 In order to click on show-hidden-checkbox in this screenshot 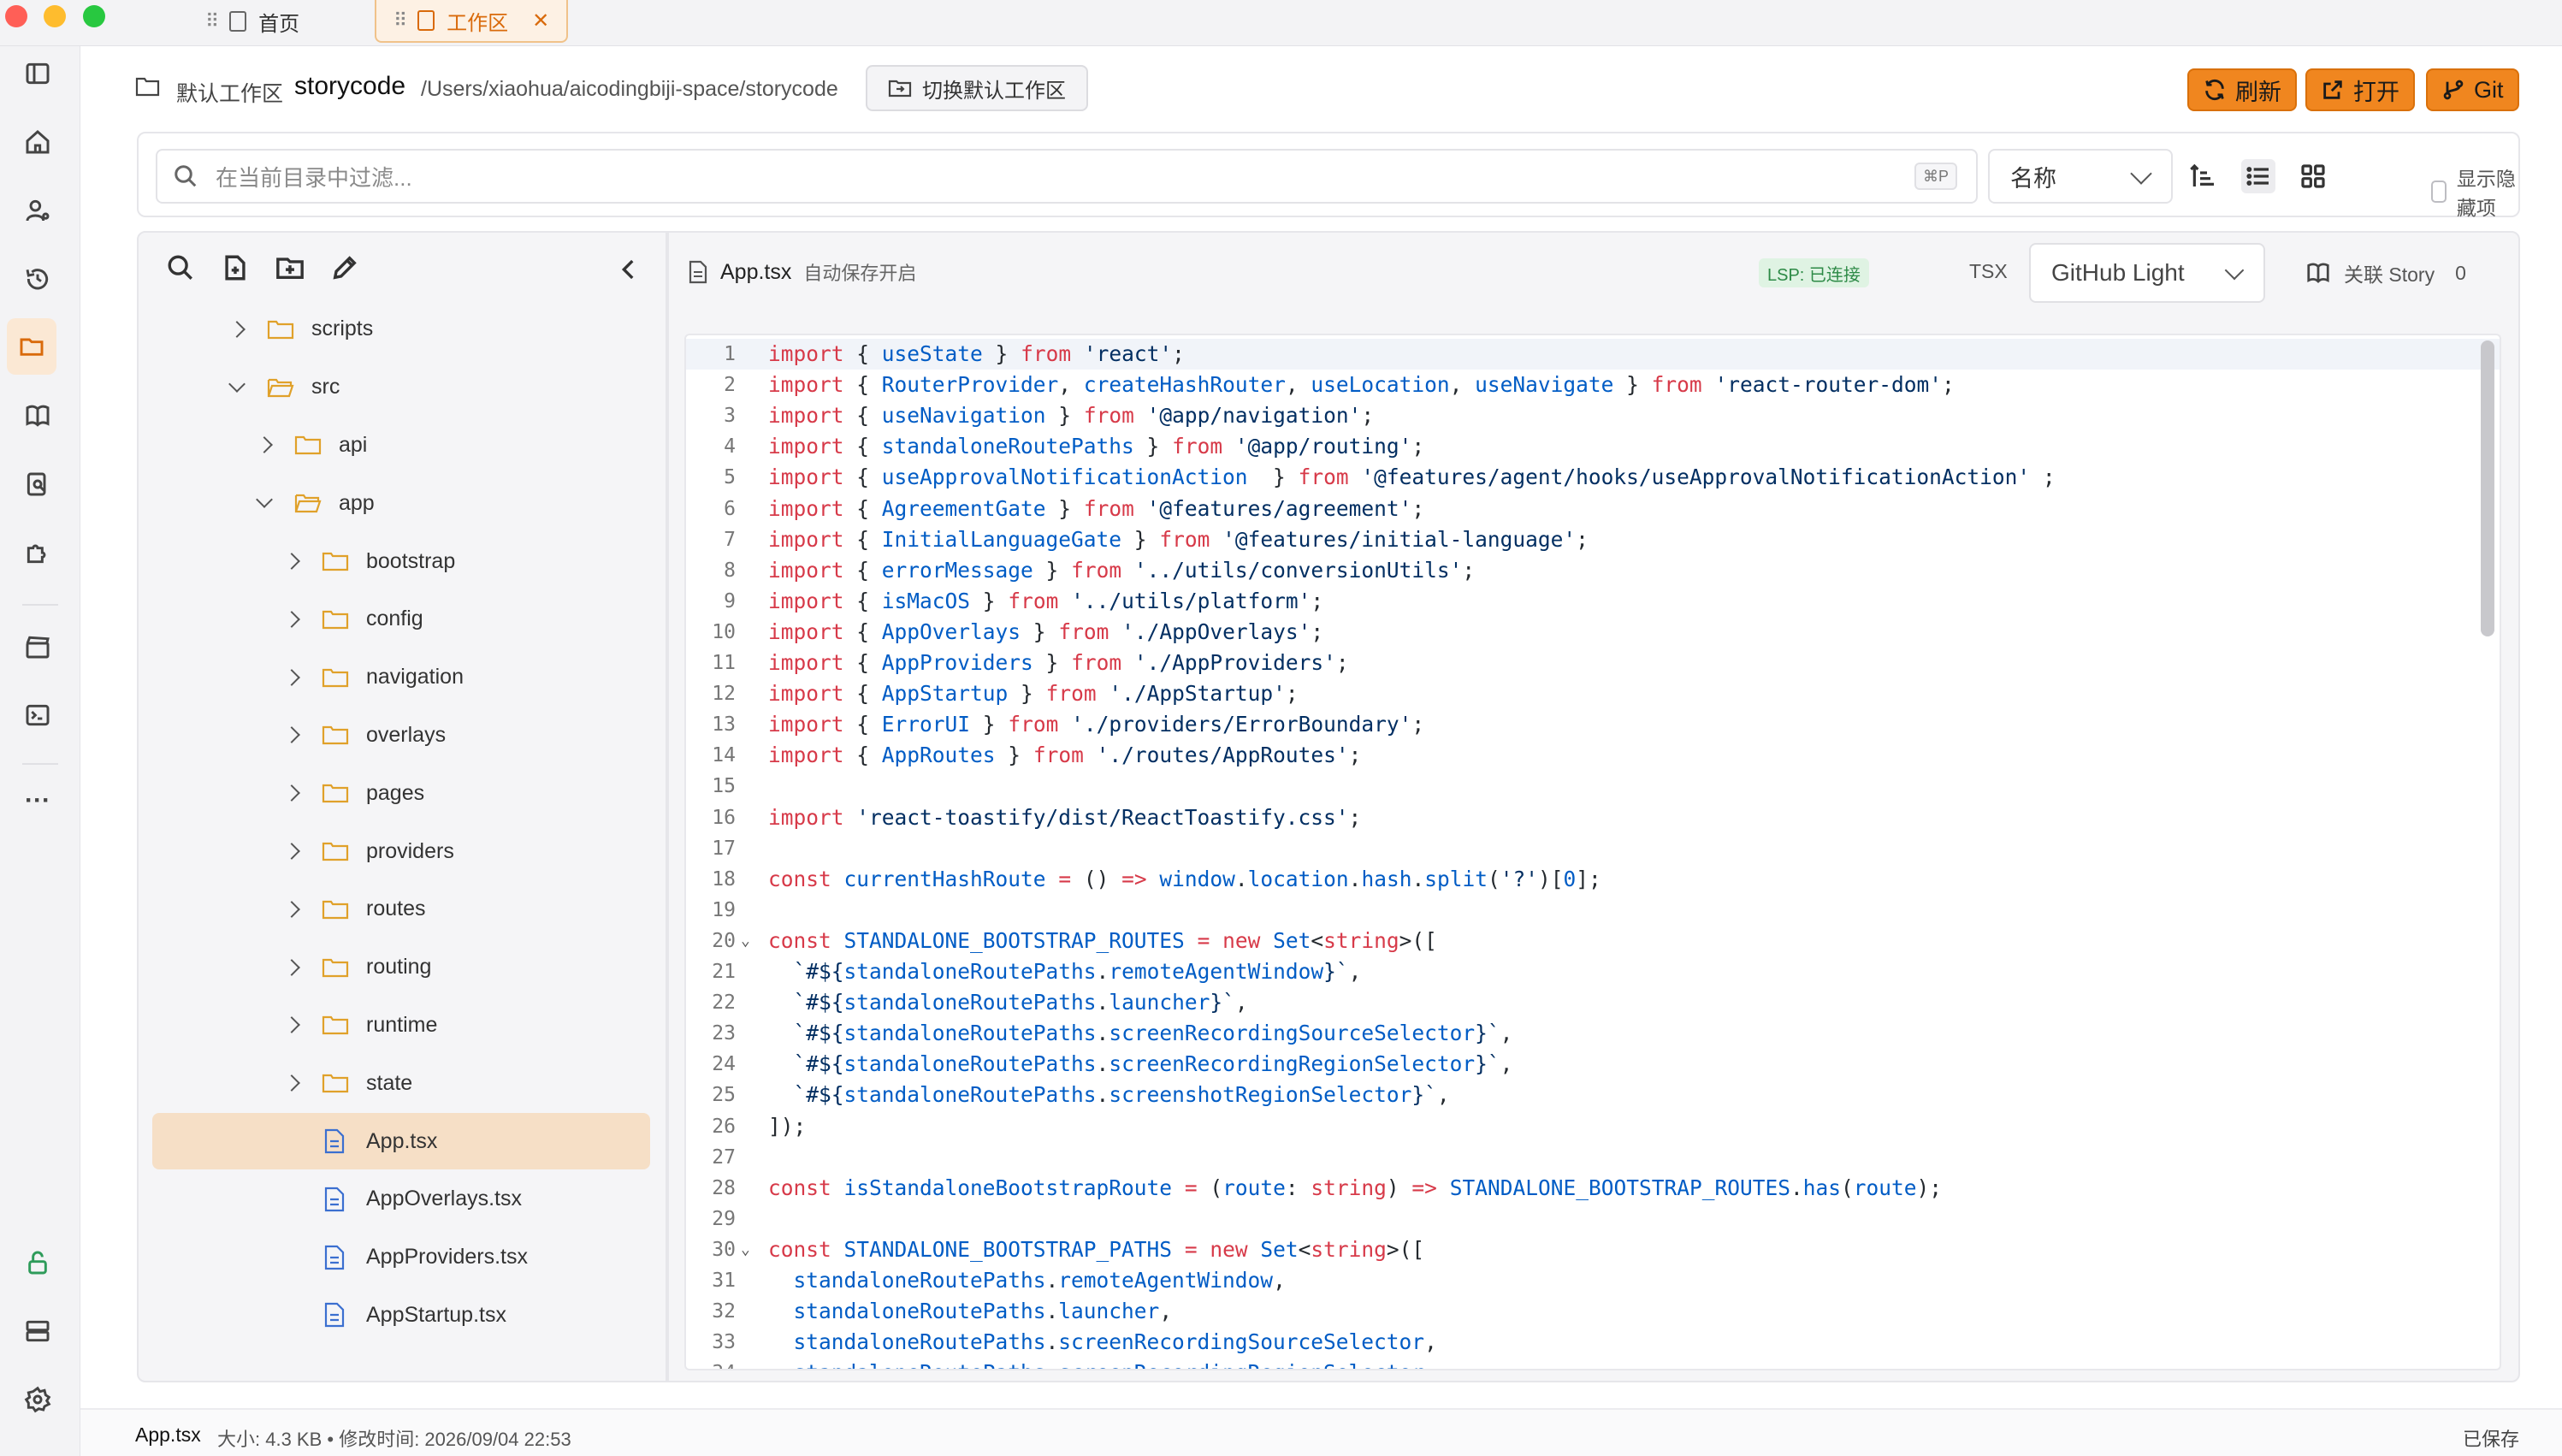, I will do `click(2439, 192)`.